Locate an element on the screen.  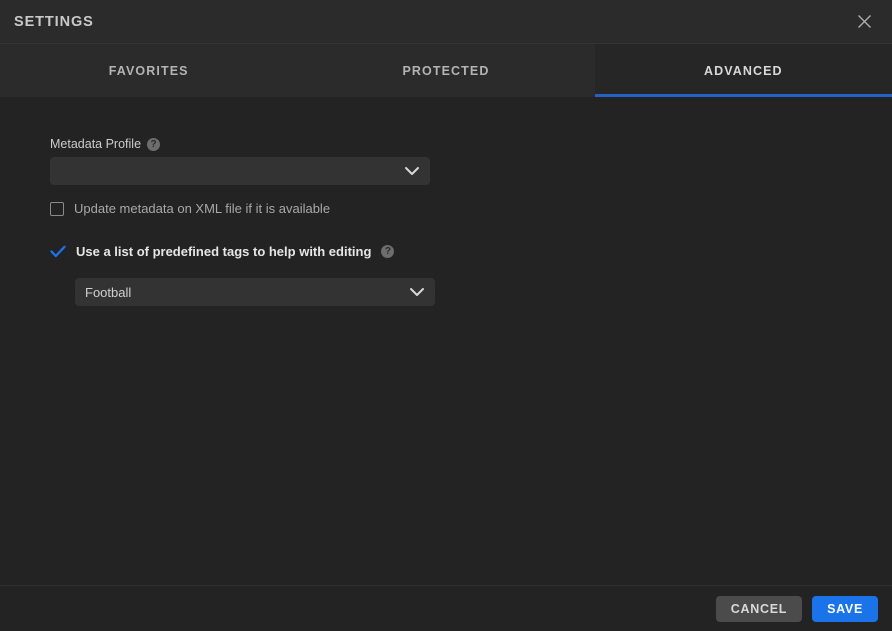
dialog-title: SETTINGS is located at coordinates (54, 21).